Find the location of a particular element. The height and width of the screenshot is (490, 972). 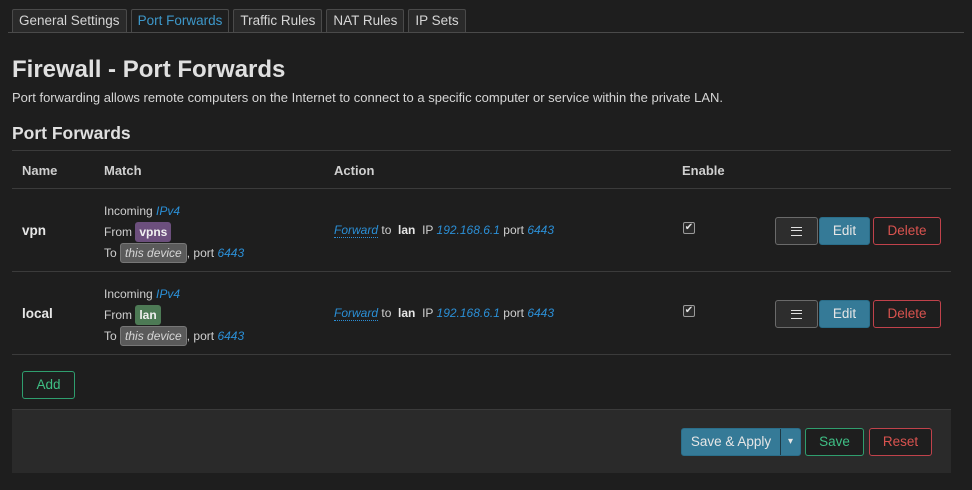

section-title: Port Forwards is located at coordinates (71, 133).